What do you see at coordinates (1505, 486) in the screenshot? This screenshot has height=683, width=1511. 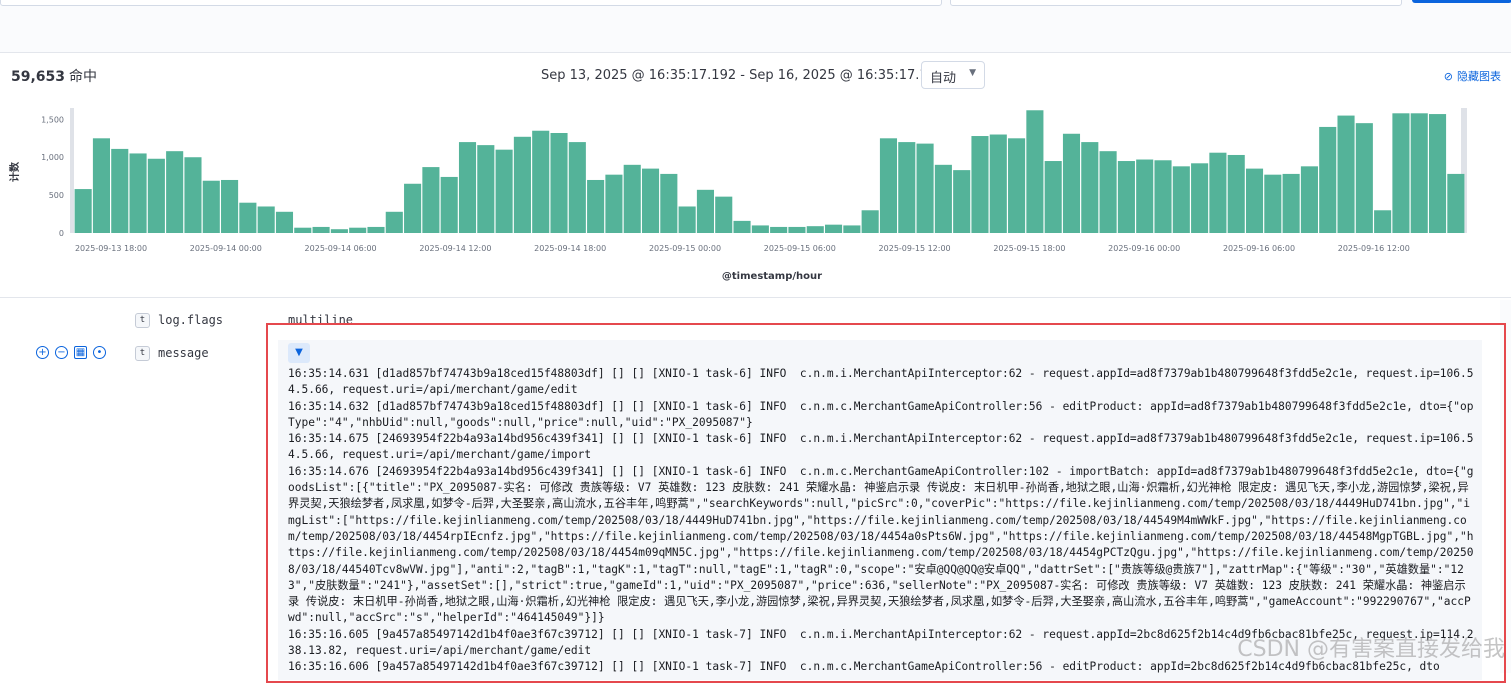 I see `page-scrollbar` at bounding box center [1505, 486].